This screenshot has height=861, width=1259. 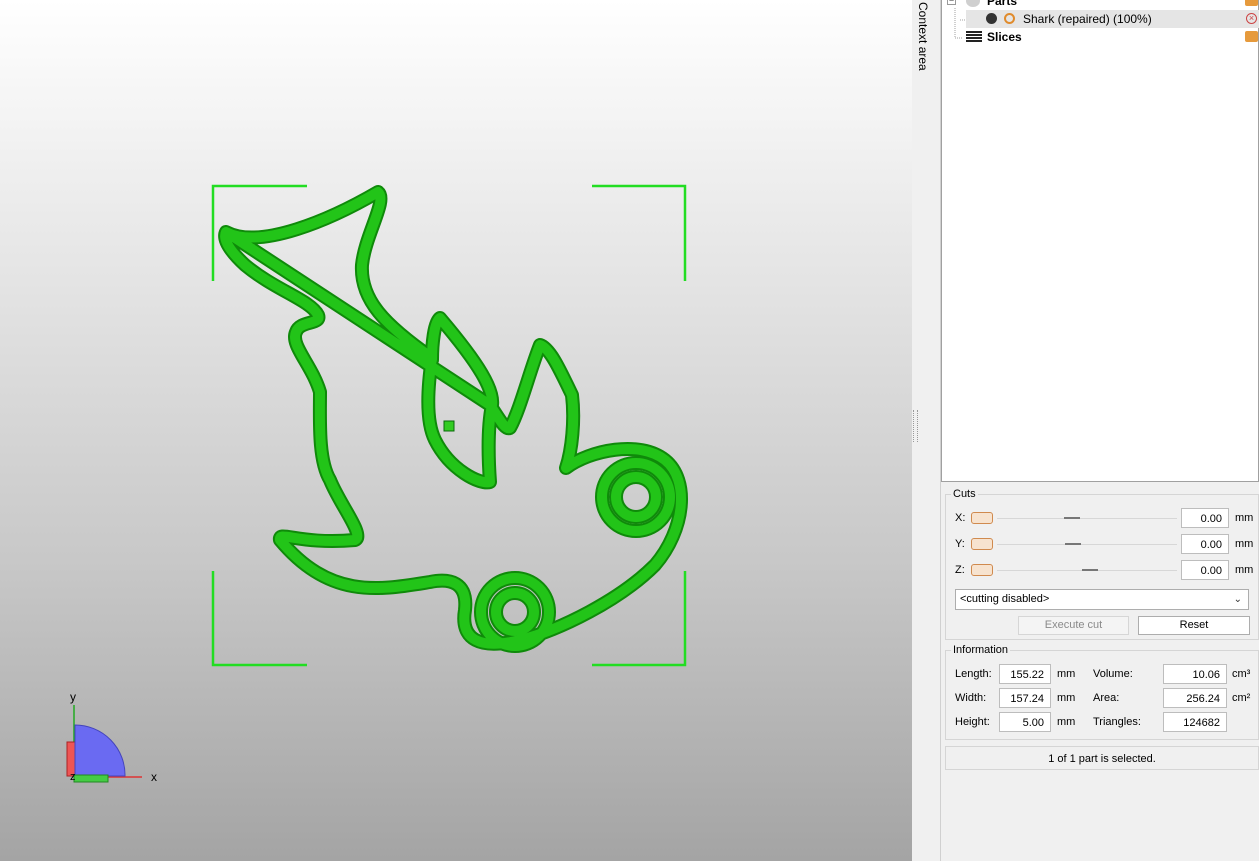 I want to click on axis-x-label: x, so click(x=154, y=777).